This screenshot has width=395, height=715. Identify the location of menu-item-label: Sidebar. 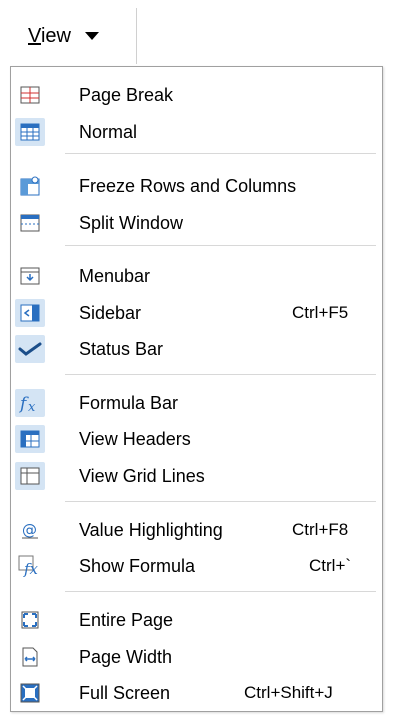
(110, 313).